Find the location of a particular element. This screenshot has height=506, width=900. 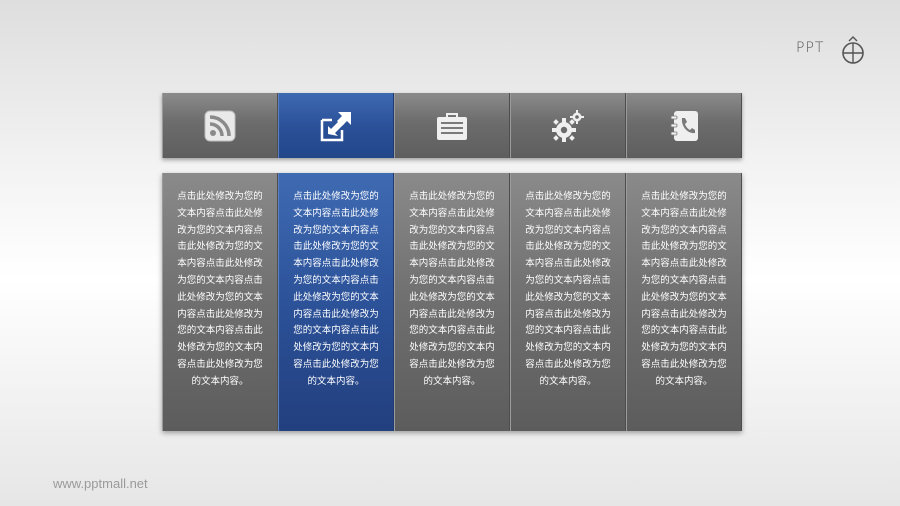

icon-tab-bar is located at coordinates (452, 125).